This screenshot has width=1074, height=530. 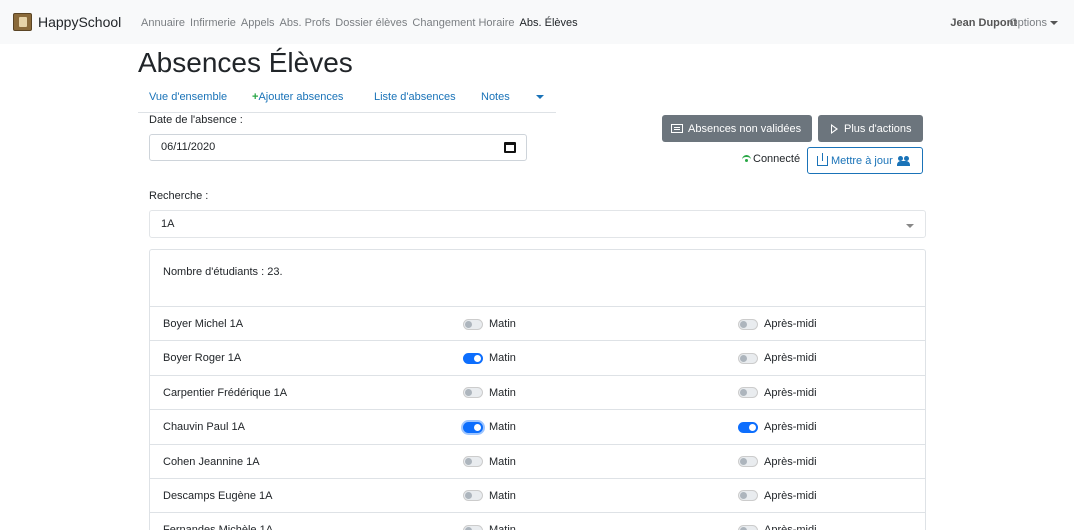 I want to click on update-button: Mettre à jour, so click(x=865, y=160).